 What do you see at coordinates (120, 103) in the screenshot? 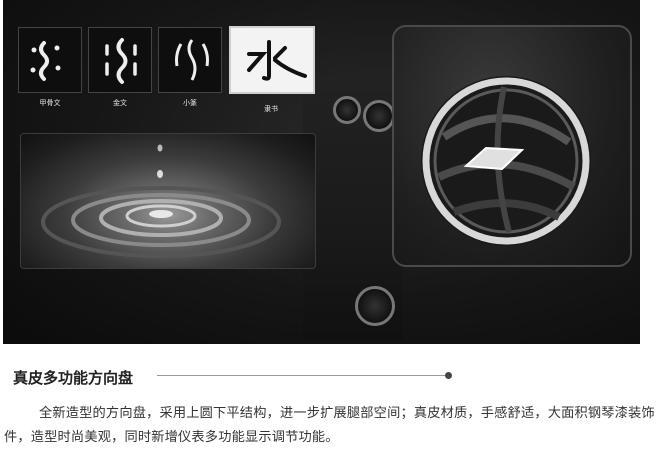
I see `script-label-bronze: 金文` at bounding box center [120, 103].